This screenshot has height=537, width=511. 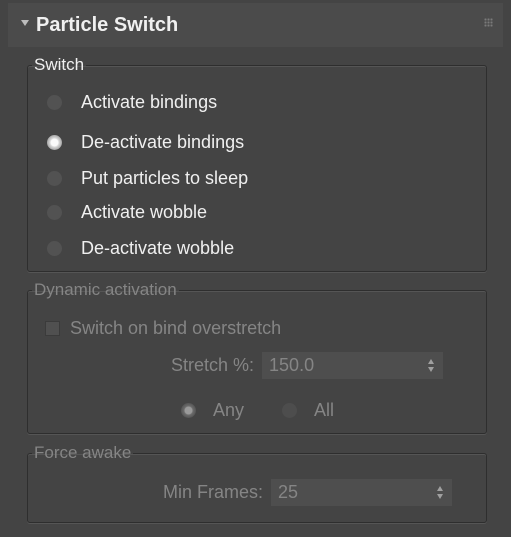 What do you see at coordinates (165, 177) in the screenshot?
I see `radio-label: Put particles to sleep` at bounding box center [165, 177].